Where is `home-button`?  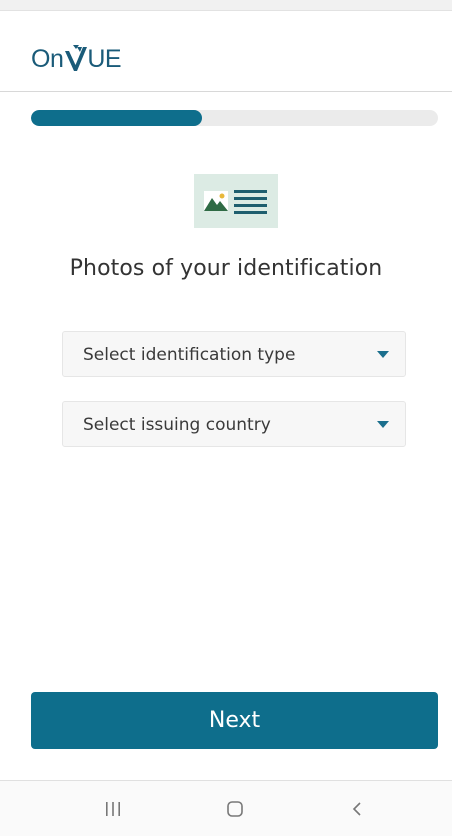
home-button is located at coordinates (235, 808).